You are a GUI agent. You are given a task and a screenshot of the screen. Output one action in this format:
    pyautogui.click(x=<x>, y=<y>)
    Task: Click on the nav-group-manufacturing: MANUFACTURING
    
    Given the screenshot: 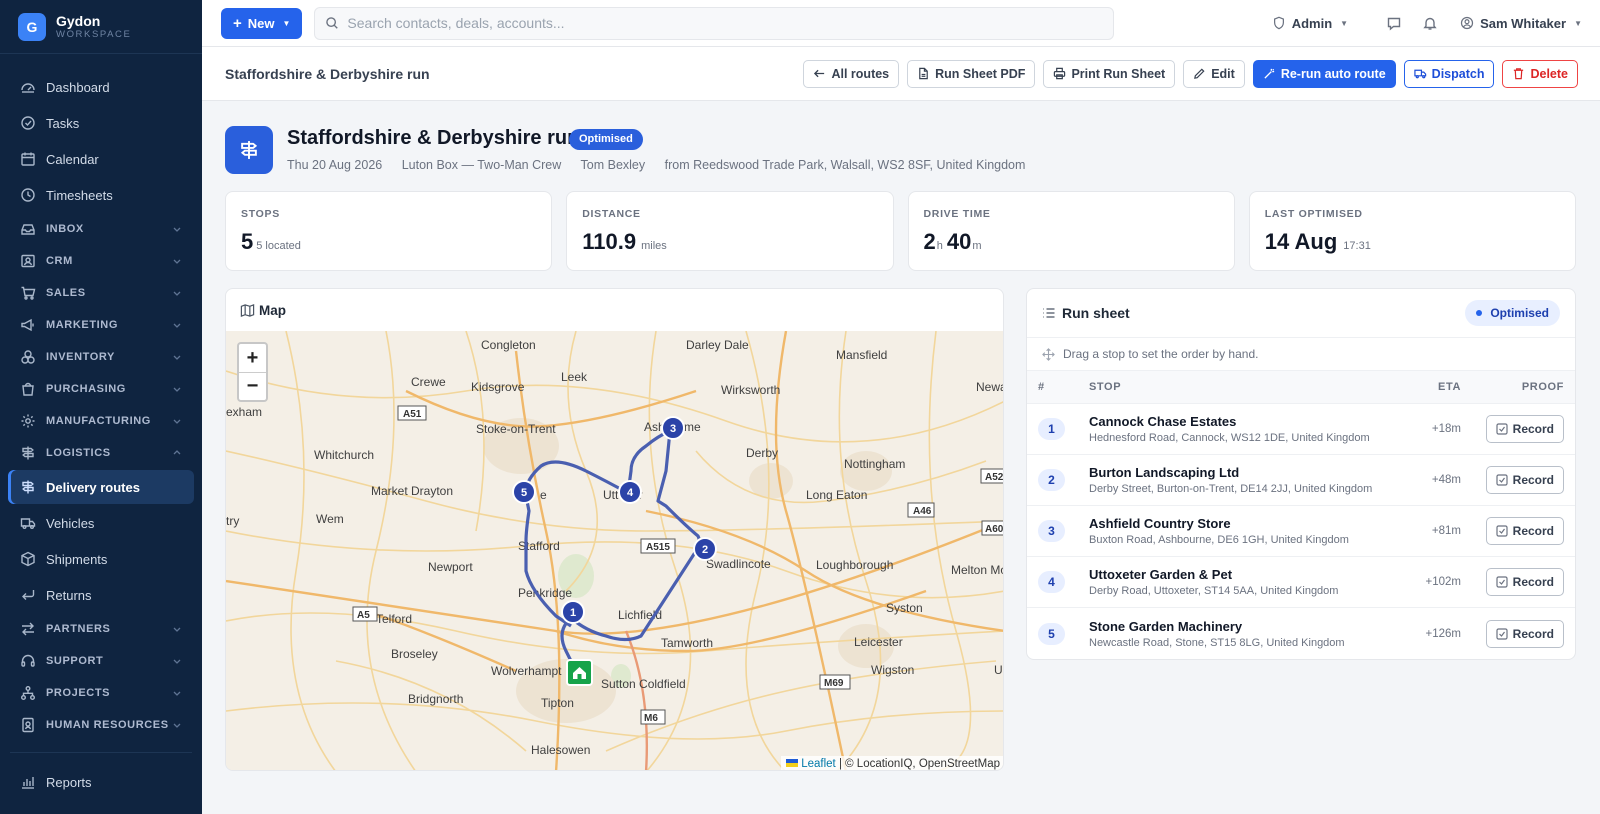 What is the action you would take?
    pyautogui.click(x=101, y=421)
    